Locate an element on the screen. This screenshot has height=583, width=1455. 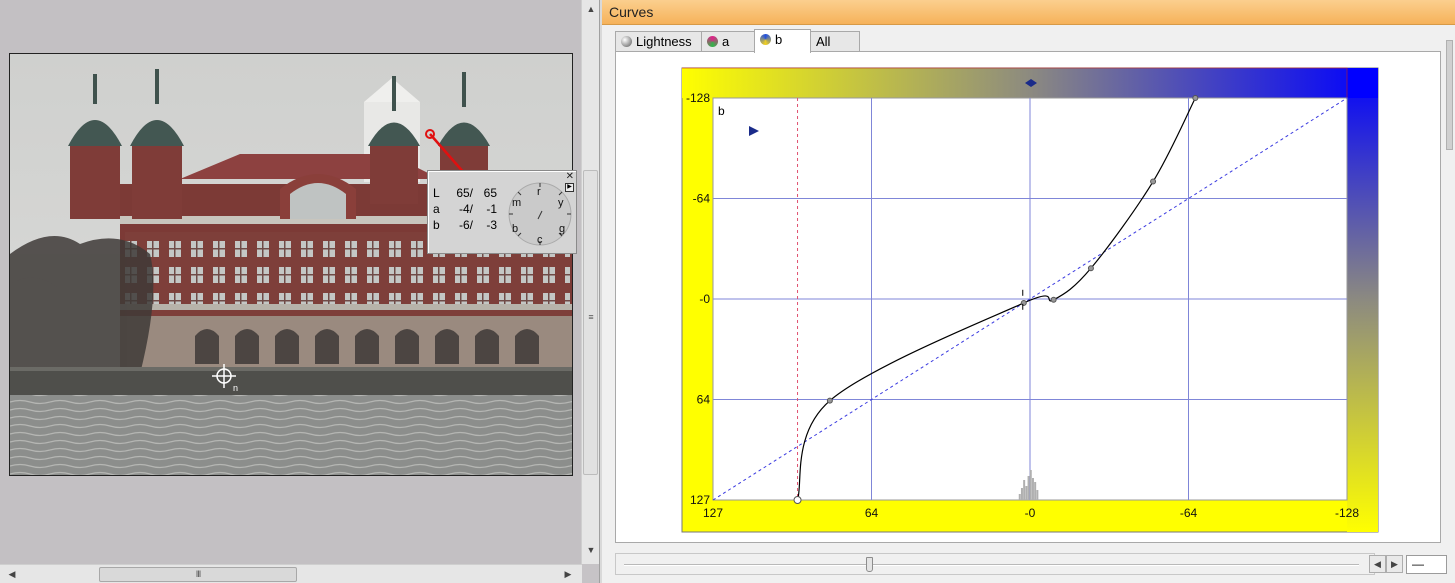
y-tick-label: -128 is located at coordinates (698, 98).